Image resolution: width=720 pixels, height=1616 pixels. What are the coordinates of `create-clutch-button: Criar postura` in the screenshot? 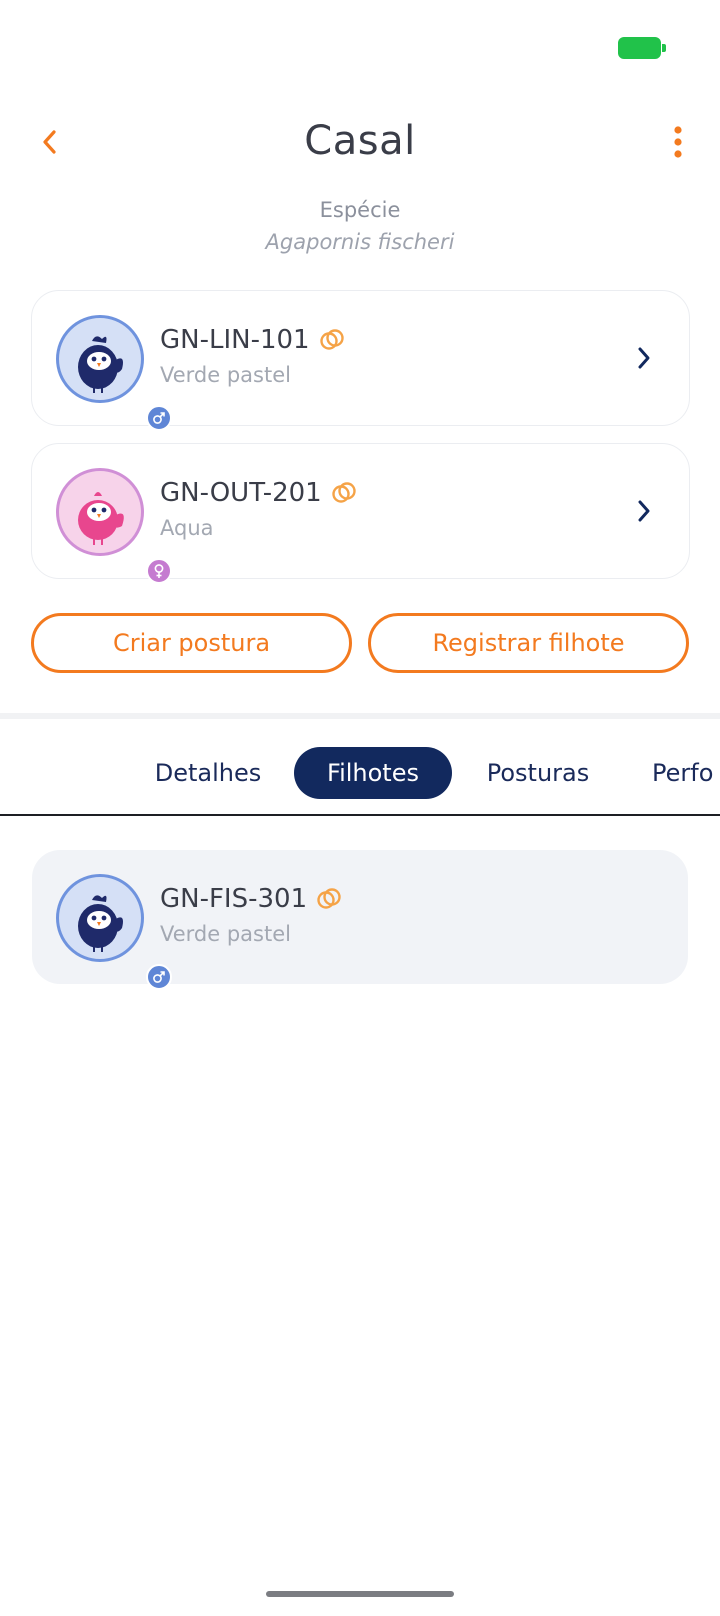 It's located at (191, 643).